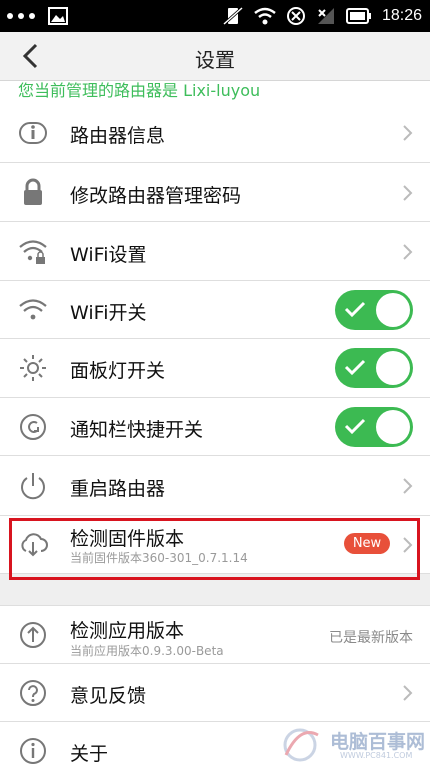 Image resolution: width=430 pixels, height=768 pixels. Describe the element at coordinates (33, 133) in the screenshot. I see `info-icon` at that location.